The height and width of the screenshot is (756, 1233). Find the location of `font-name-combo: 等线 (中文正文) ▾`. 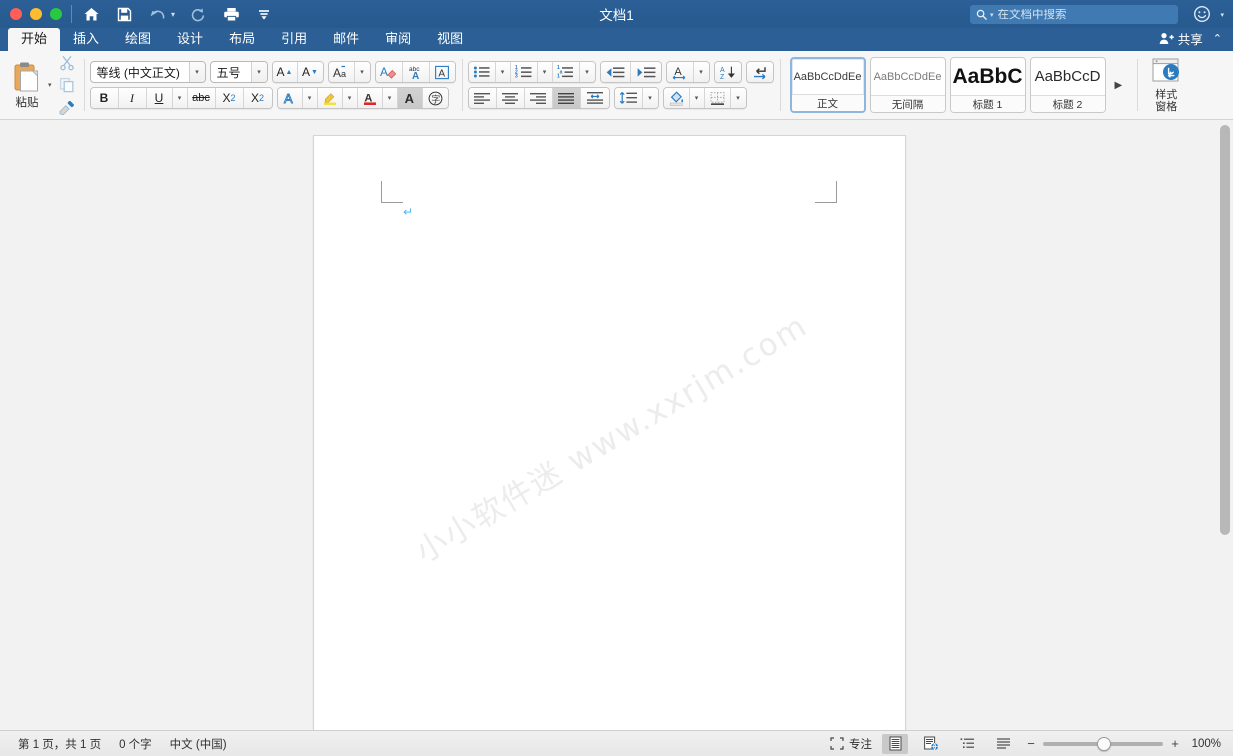

font-name-combo: 等线 (中文正文) ▾ is located at coordinates (147, 72).